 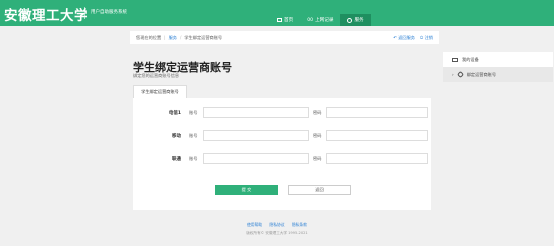 I want to click on nav-service-label: 服务, so click(x=359, y=20).